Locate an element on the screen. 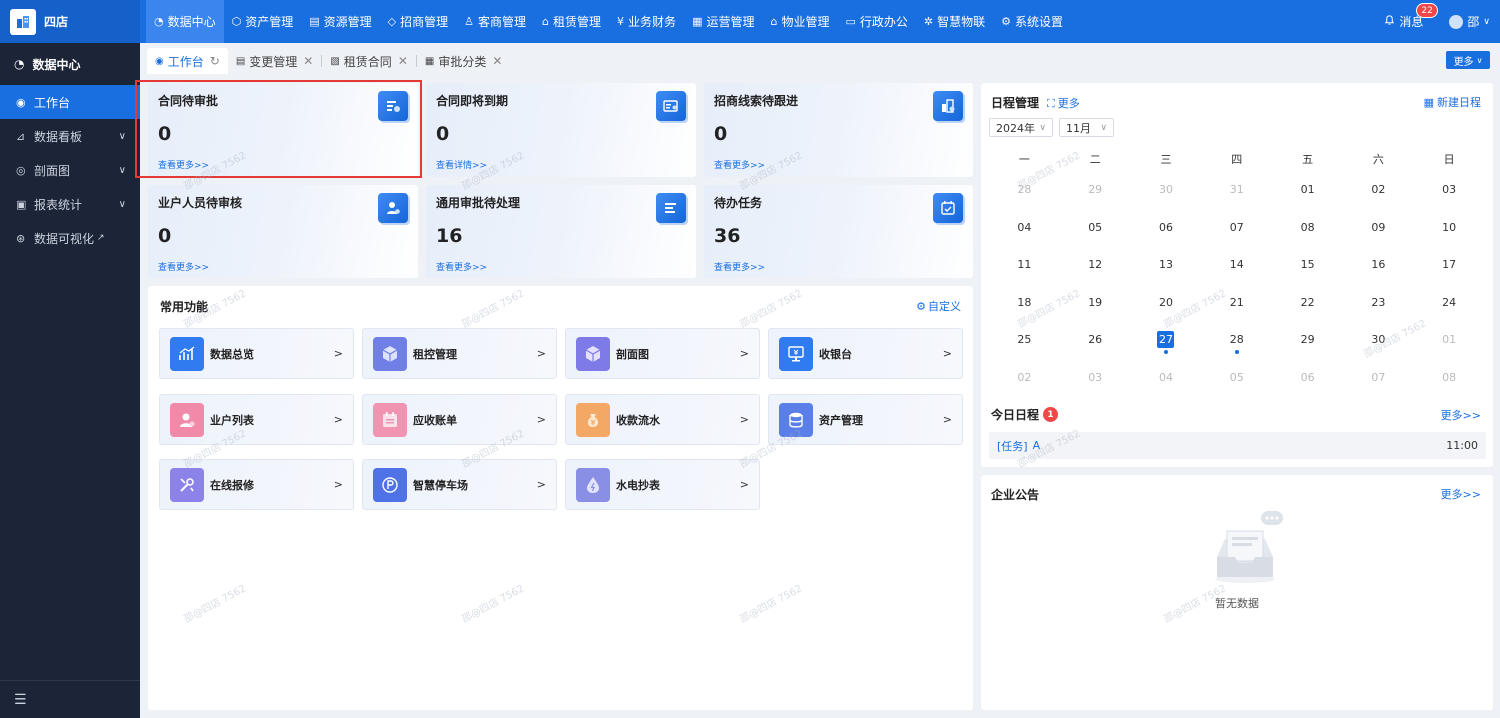  calendar-day: 22 is located at coordinates (1307, 303).